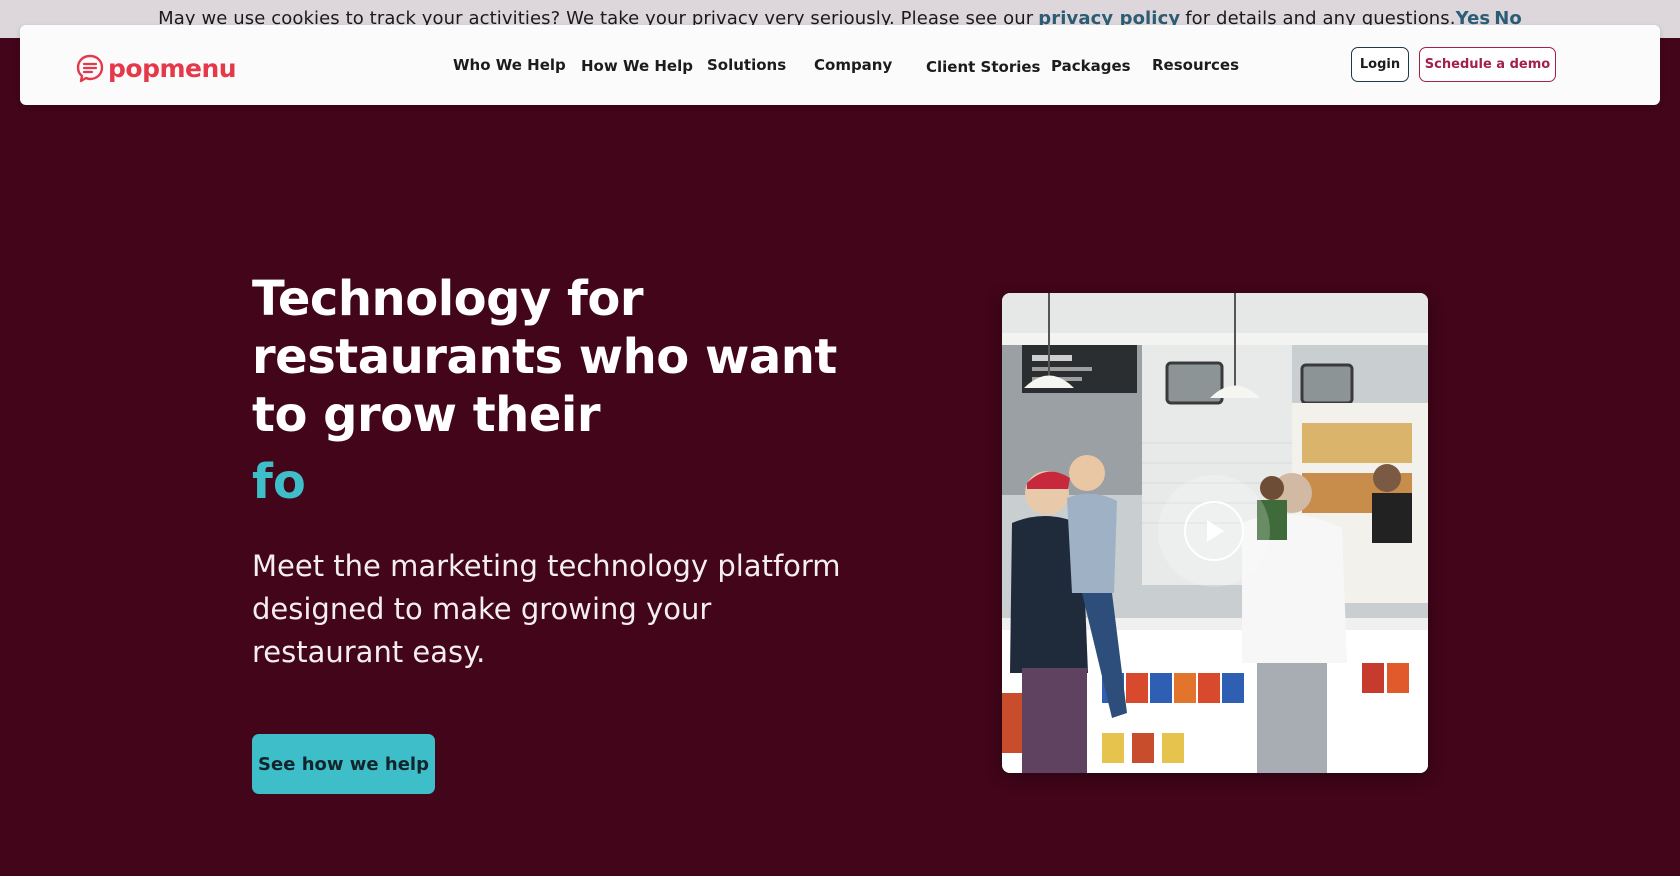 The height and width of the screenshot is (876, 1680). What do you see at coordinates (853, 65) in the screenshot?
I see `nav-company: Company` at bounding box center [853, 65].